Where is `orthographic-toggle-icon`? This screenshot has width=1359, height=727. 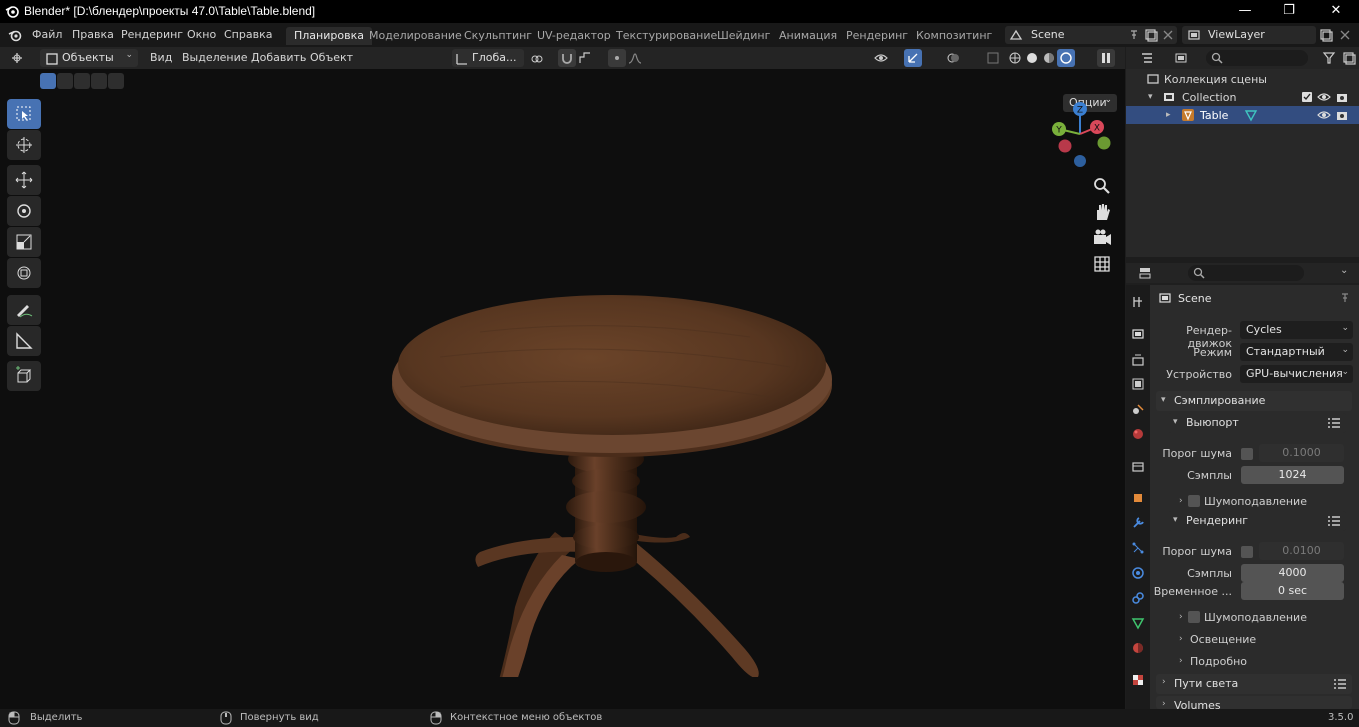 orthographic-toggle-icon is located at coordinates (1102, 264).